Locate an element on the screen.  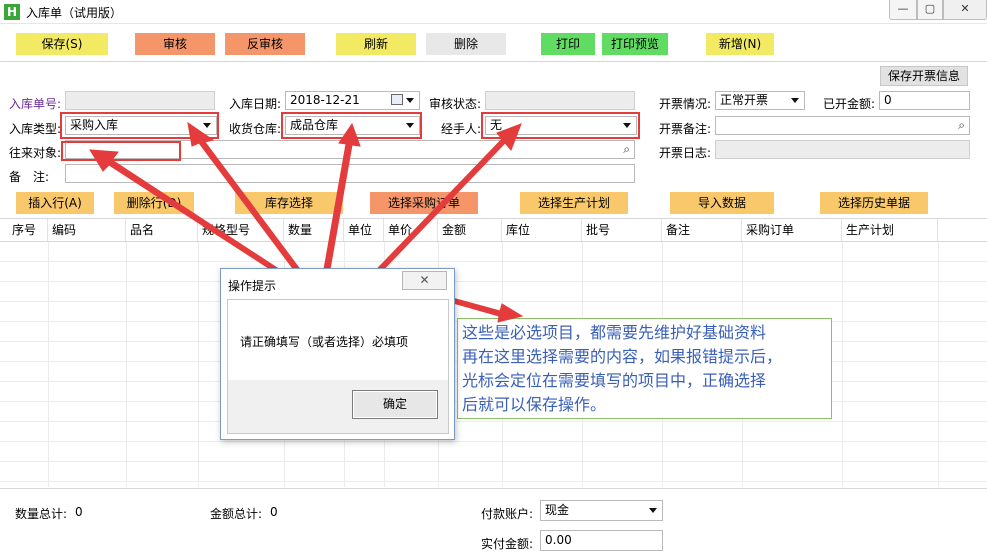
remark-label: 备 注: is located at coordinates (29, 177).